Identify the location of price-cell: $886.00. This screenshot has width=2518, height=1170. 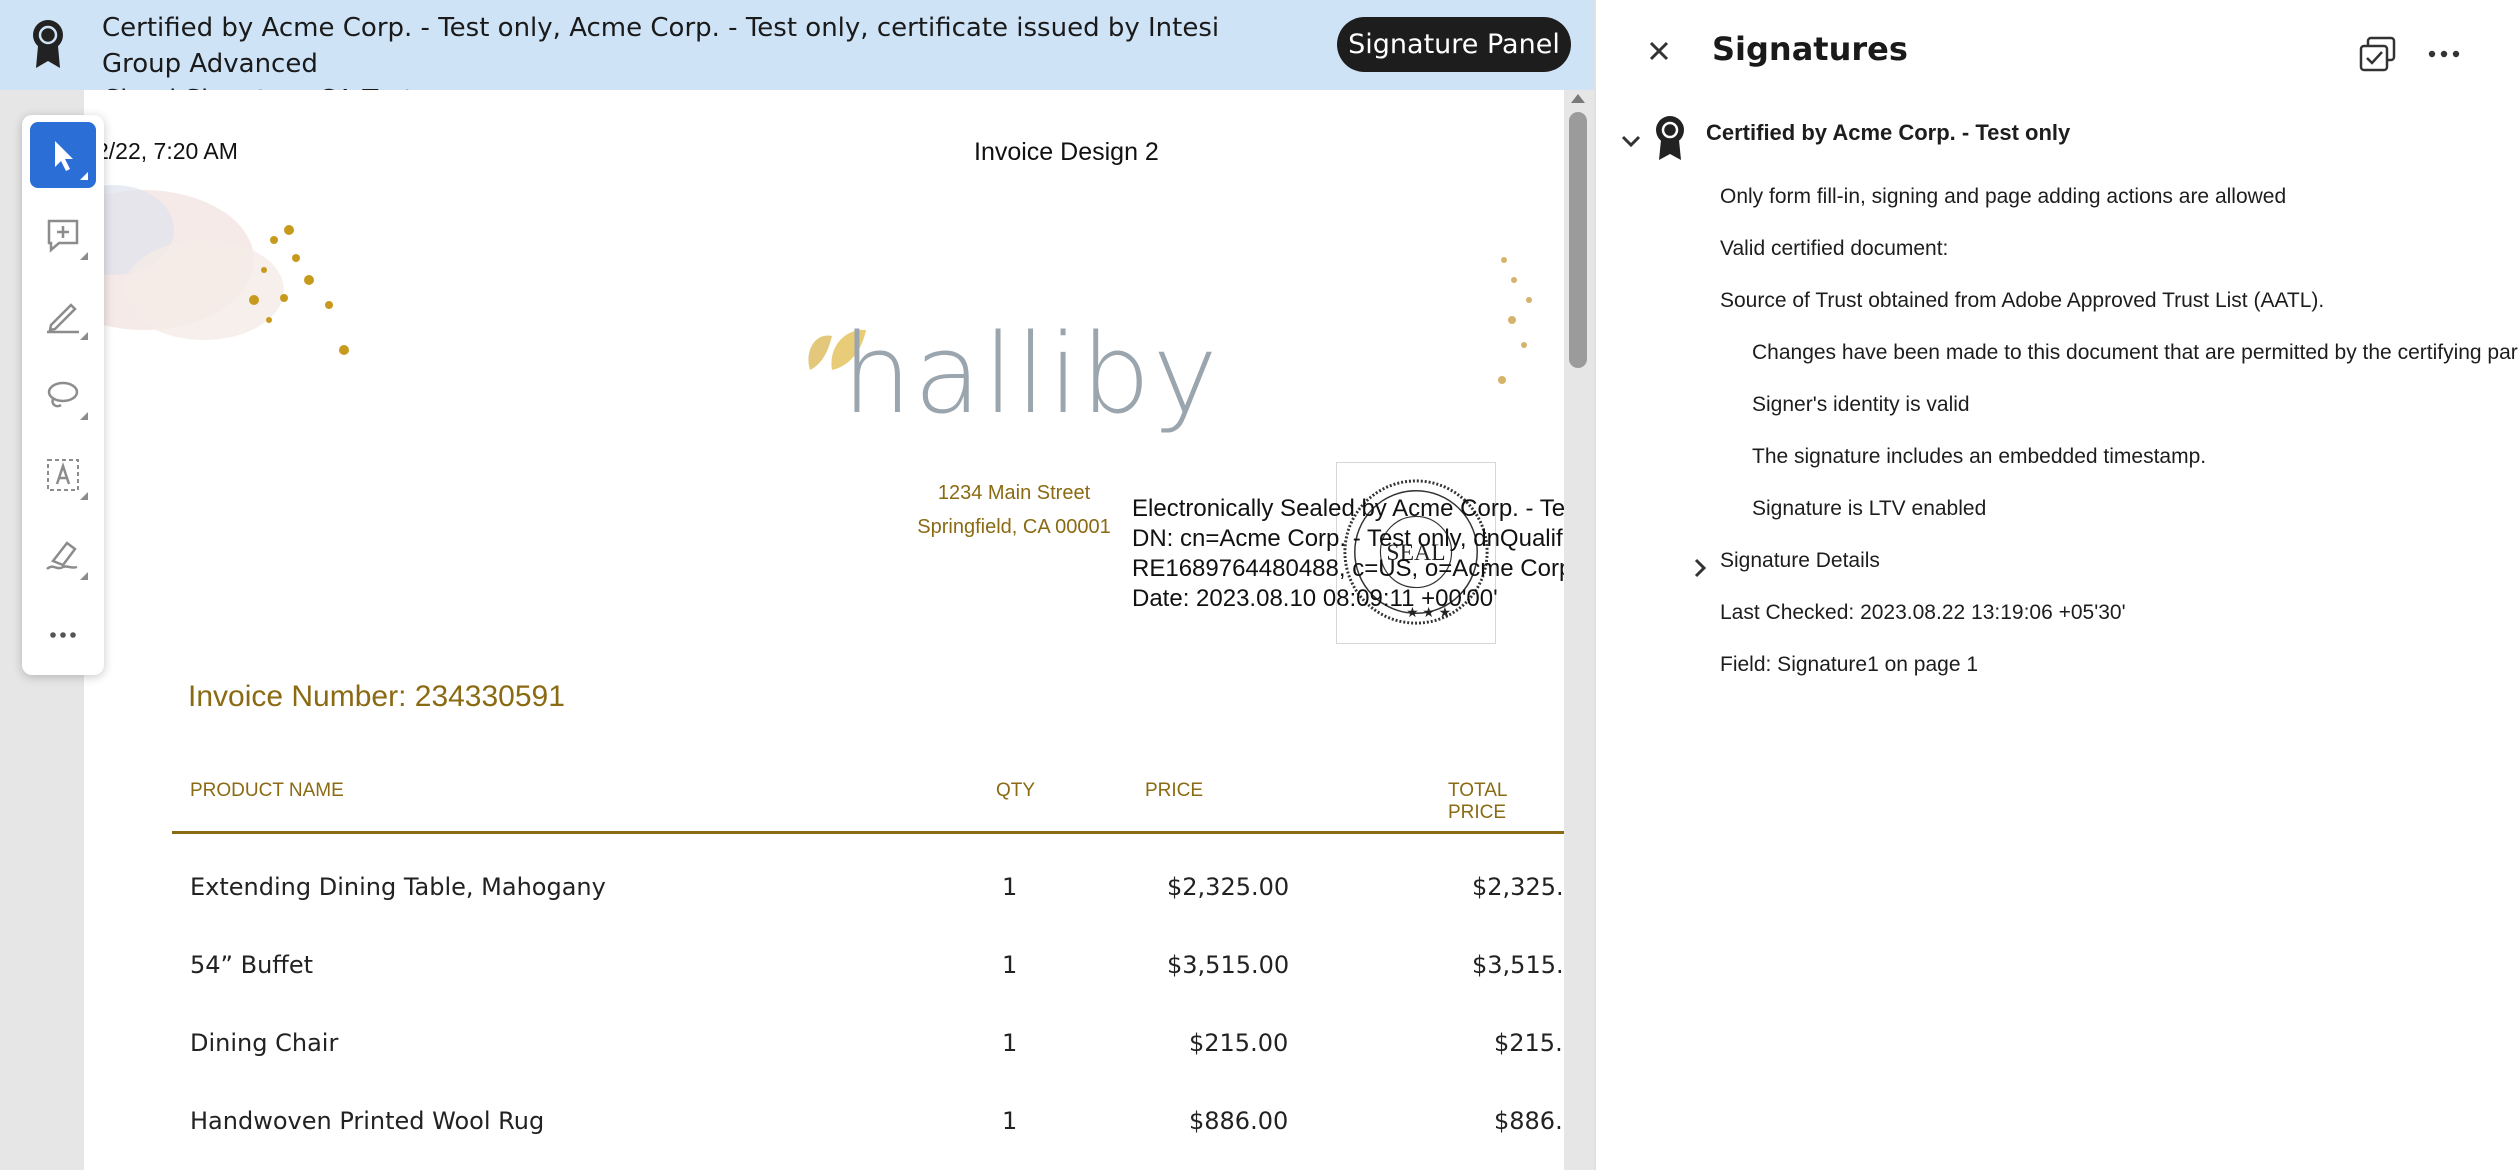
(1239, 1121).